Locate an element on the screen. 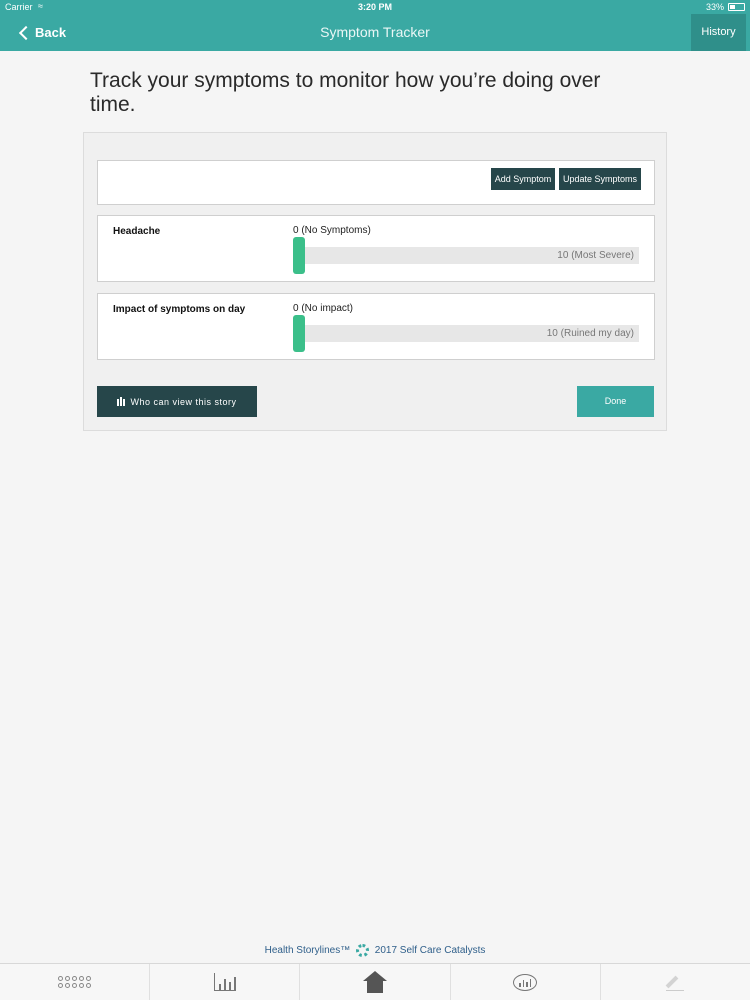 Image resolution: width=750 pixels, height=1000 pixels. page-title: Symptom Tracker is located at coordinates (375, 32).